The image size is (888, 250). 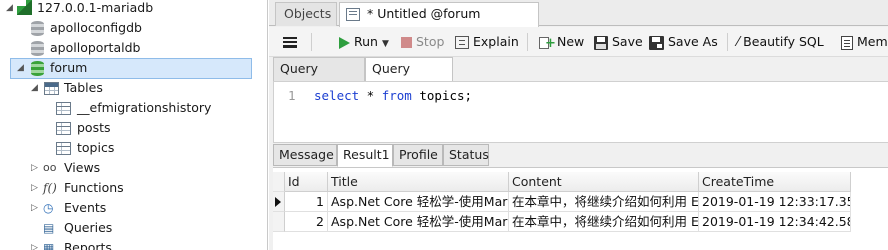 I want to click on cell-createtime: 2019-01-19 12:34:42.5876, so click(x=776, y=221).